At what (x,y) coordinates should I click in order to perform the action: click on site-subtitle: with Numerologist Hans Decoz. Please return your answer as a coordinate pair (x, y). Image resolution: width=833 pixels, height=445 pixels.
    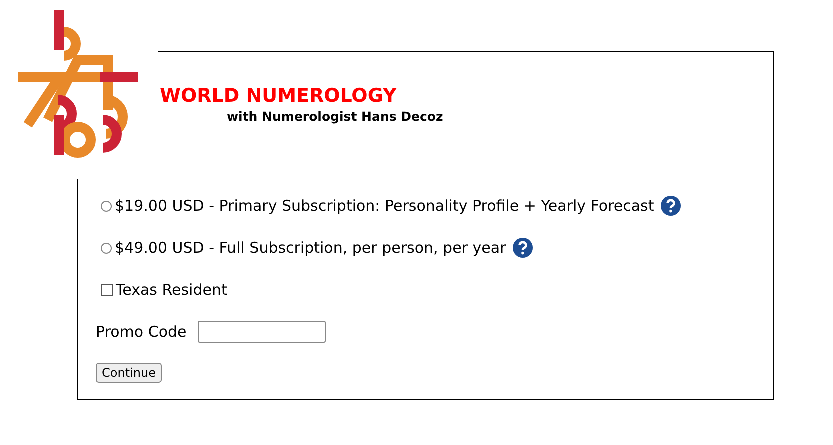
    Looking at the image, I should click on (335, 116).